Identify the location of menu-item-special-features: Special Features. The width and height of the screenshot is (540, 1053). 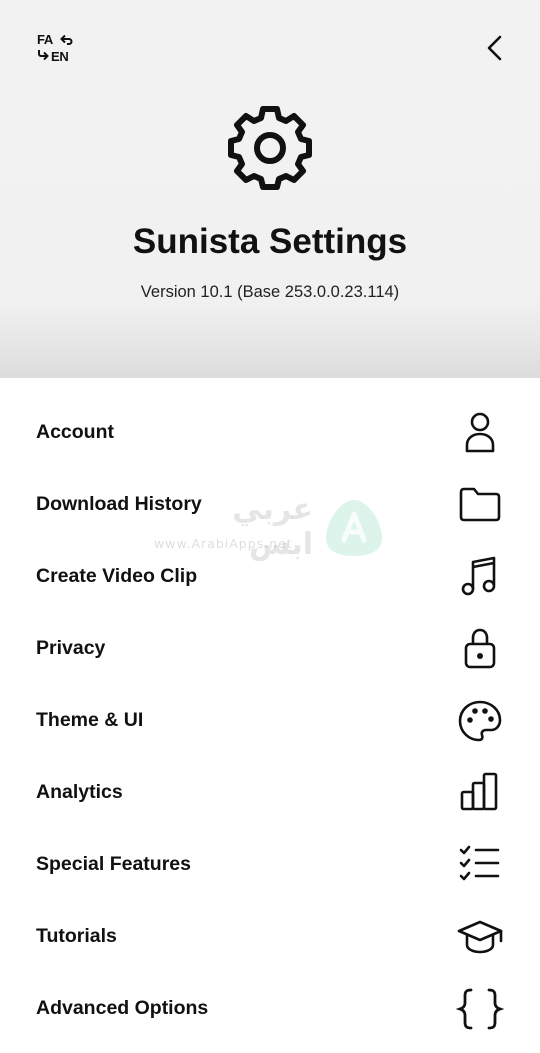
(270, 865).